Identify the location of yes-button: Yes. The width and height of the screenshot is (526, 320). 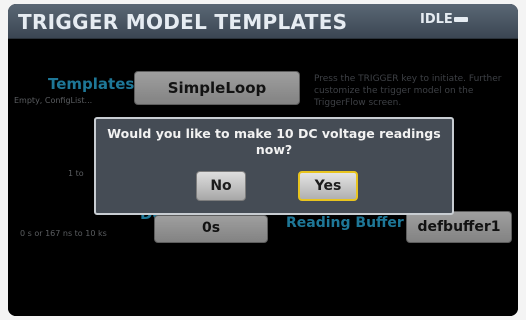
(328, 186).